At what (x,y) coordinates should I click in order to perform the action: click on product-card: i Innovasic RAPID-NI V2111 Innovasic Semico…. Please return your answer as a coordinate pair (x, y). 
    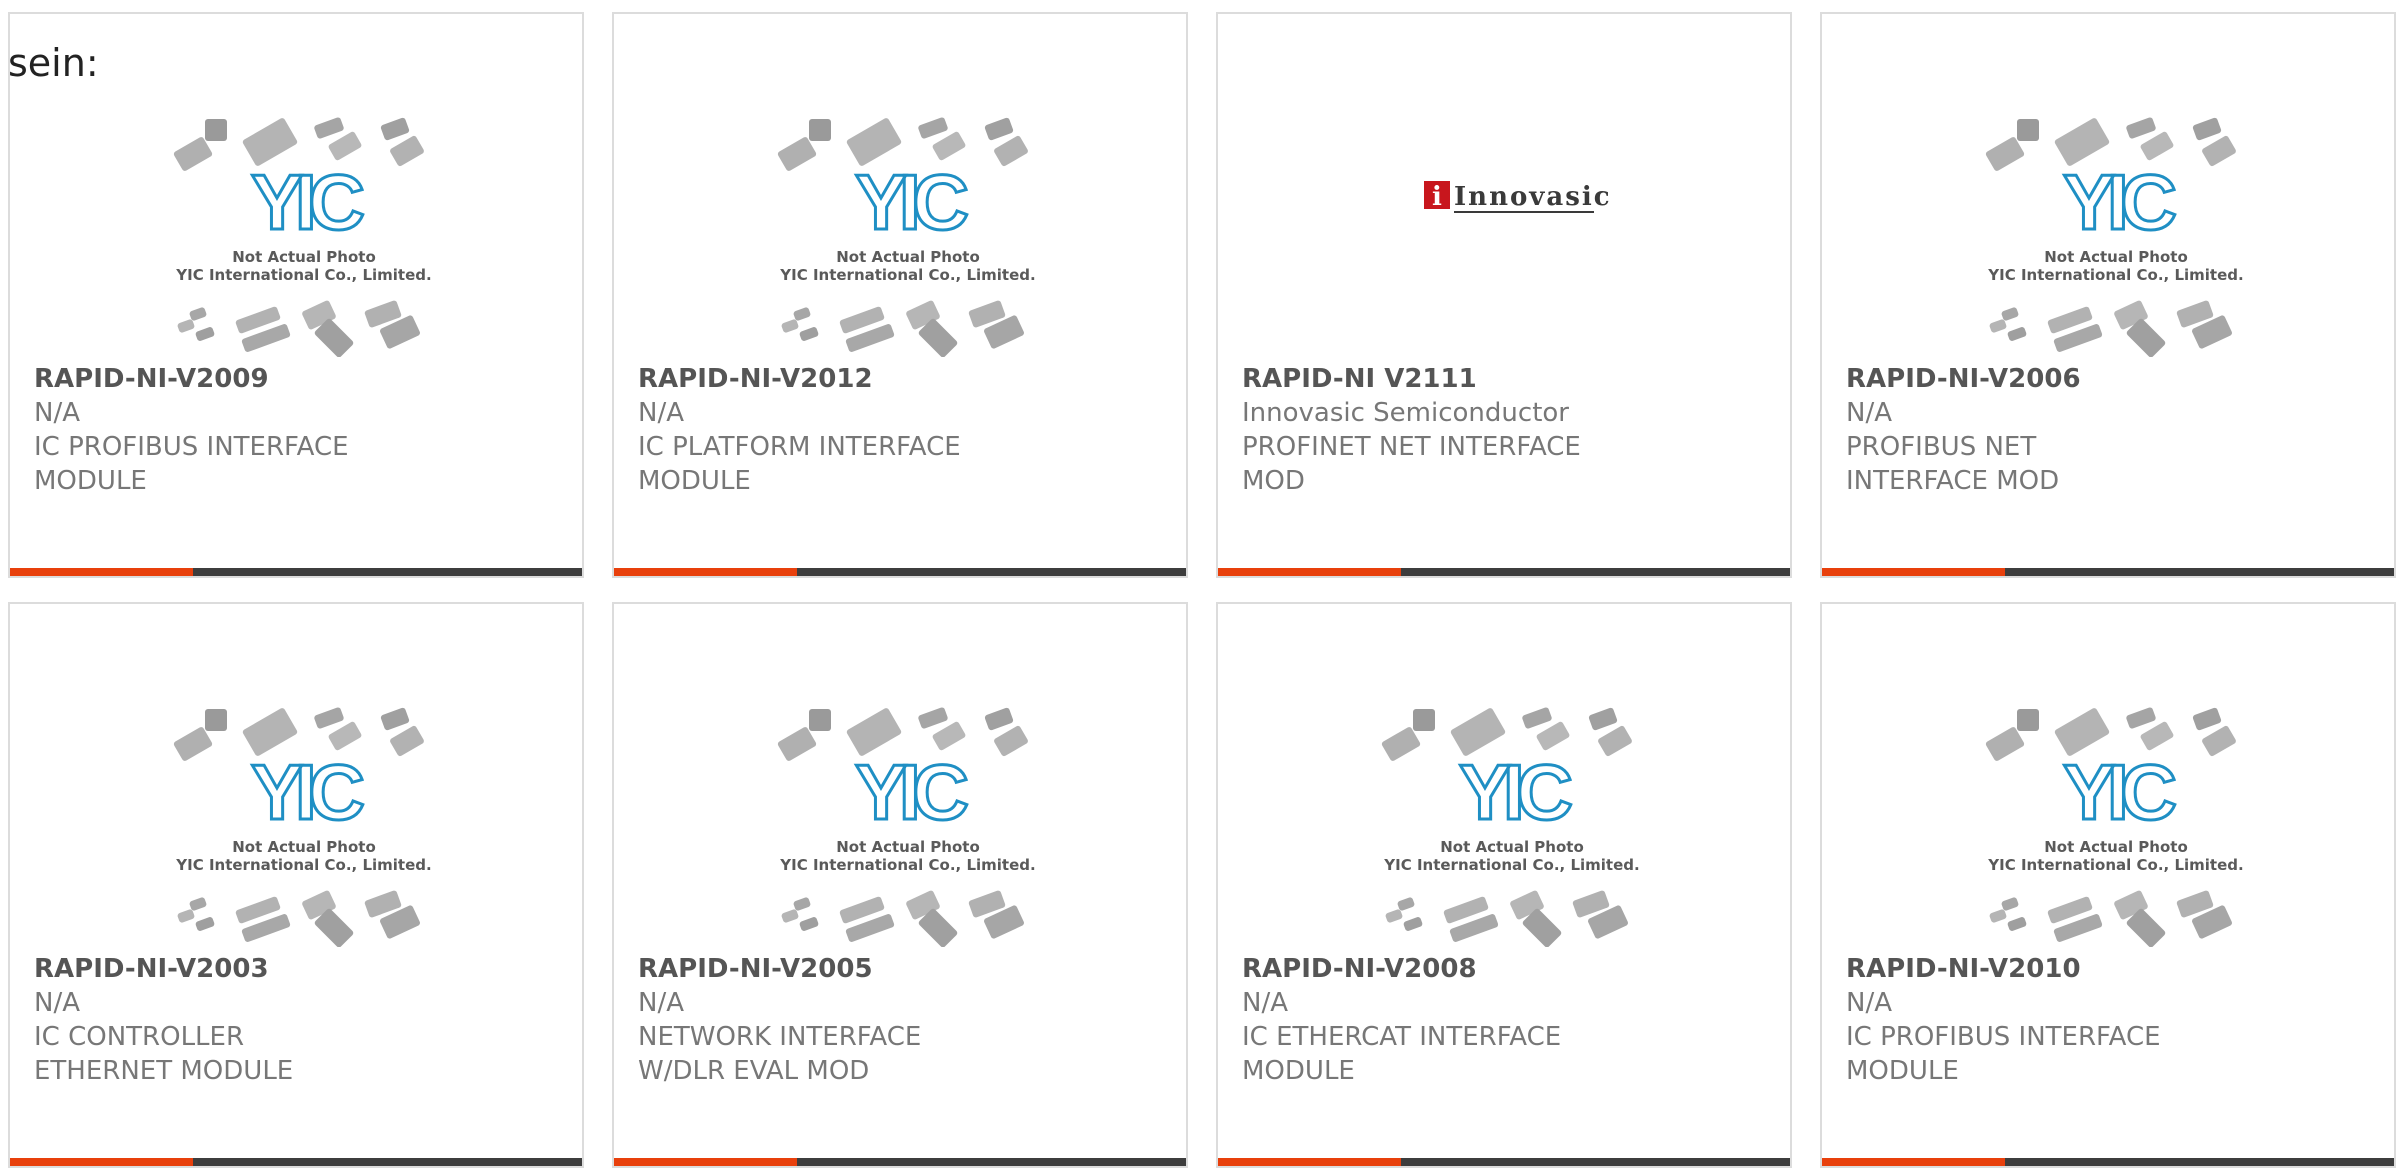
    Looking at the image, I should click on (1504, 295).